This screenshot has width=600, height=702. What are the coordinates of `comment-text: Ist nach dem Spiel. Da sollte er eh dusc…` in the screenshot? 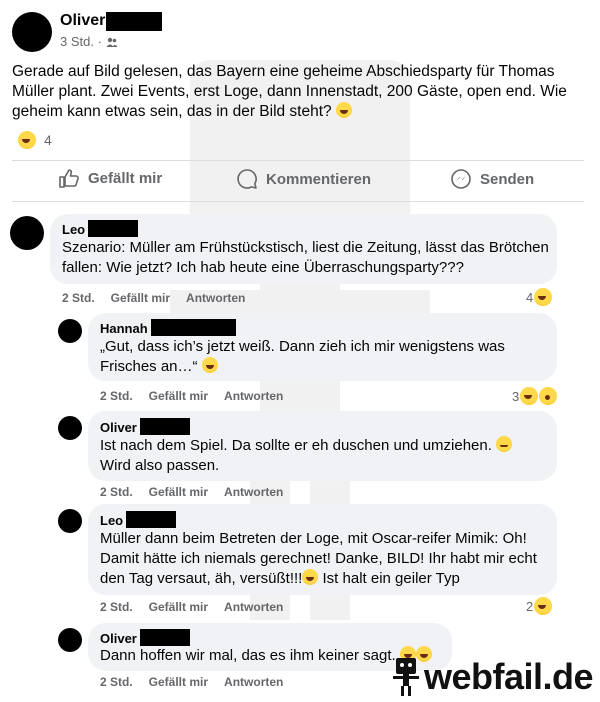 It's located at (320, 456).